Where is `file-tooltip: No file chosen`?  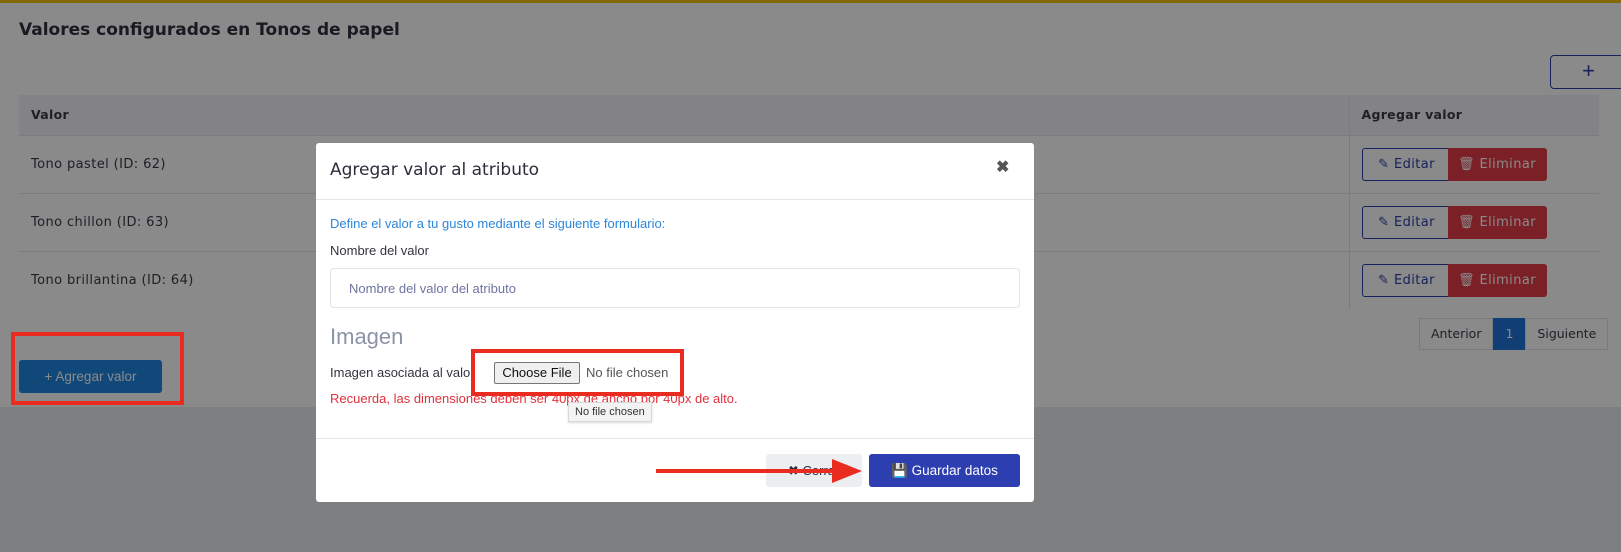 file-tooltip: No file chosen is located at coordinates (610, 412).